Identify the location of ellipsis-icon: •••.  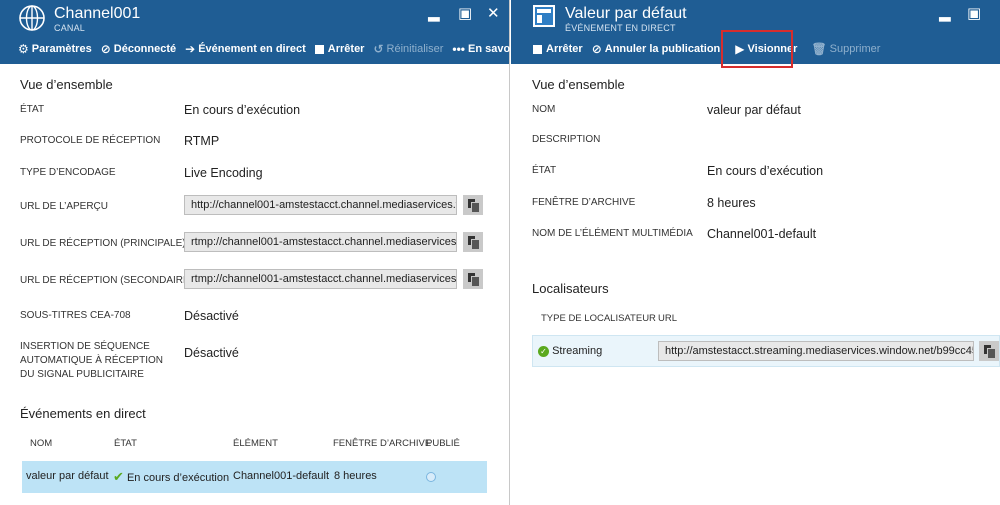
(458, 49).